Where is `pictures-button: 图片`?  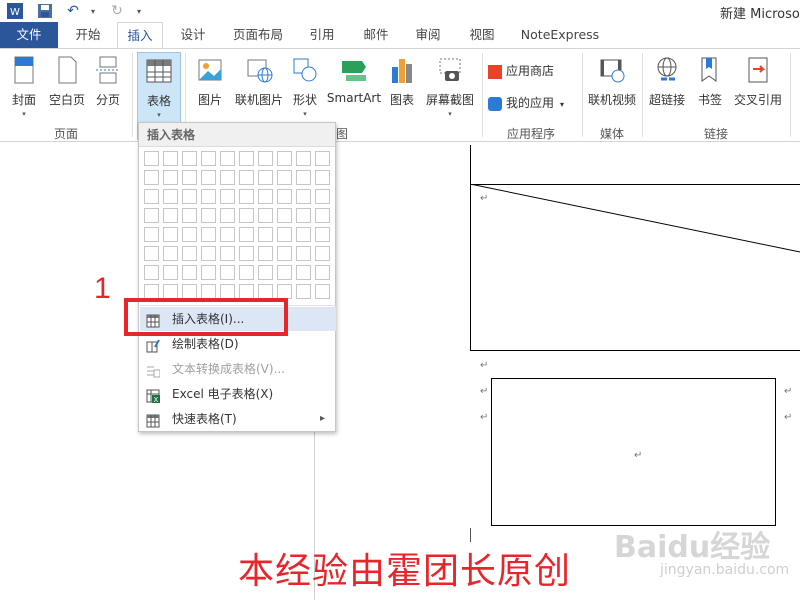
pictures-button: 图片 is located at coordinates (210, 90).